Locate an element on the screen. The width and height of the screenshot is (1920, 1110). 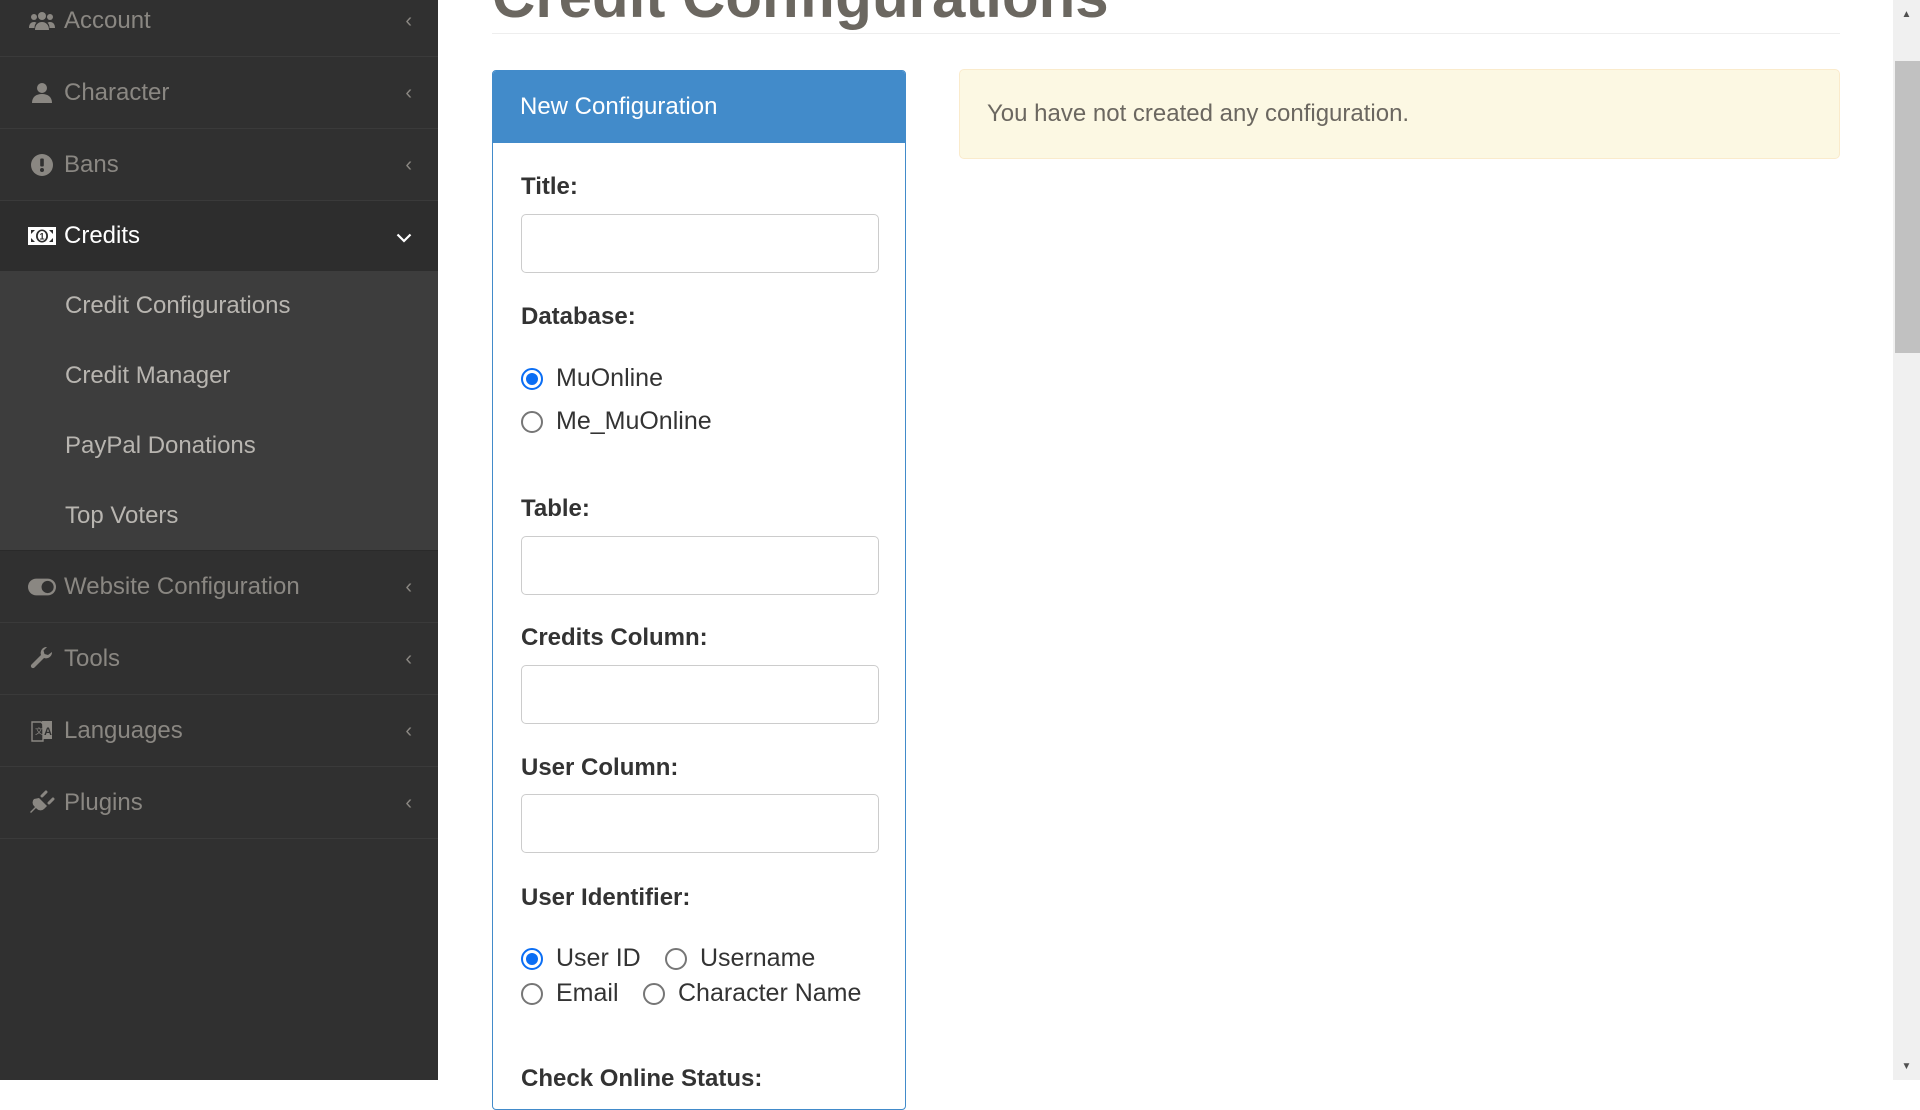
toggle-icon is located at coordinates (42, 587).